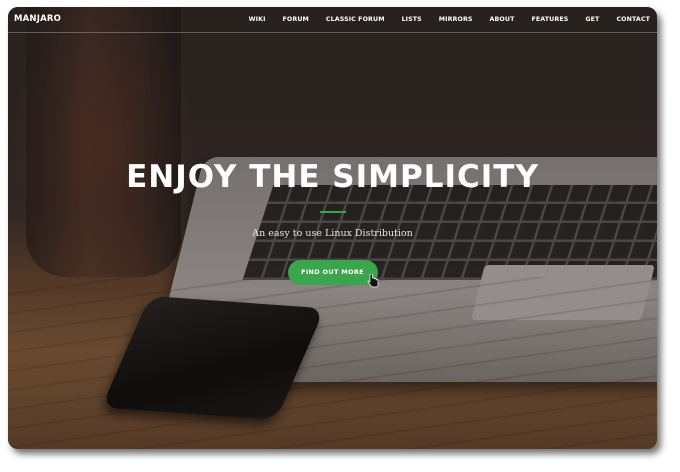  What do you see at coordinates (332, 212) in the screenshot?
I see `hero-divider` at bounding box center [332, 212].